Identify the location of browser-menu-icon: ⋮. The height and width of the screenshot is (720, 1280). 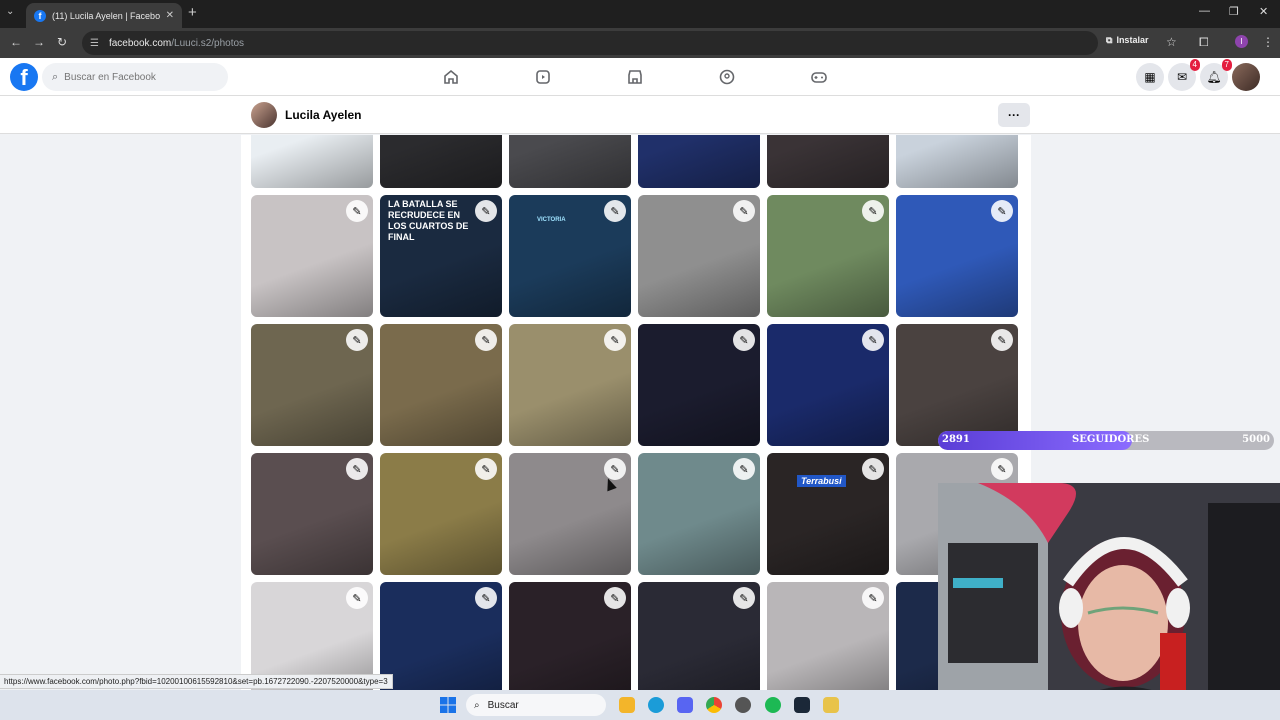
(1268, 42).